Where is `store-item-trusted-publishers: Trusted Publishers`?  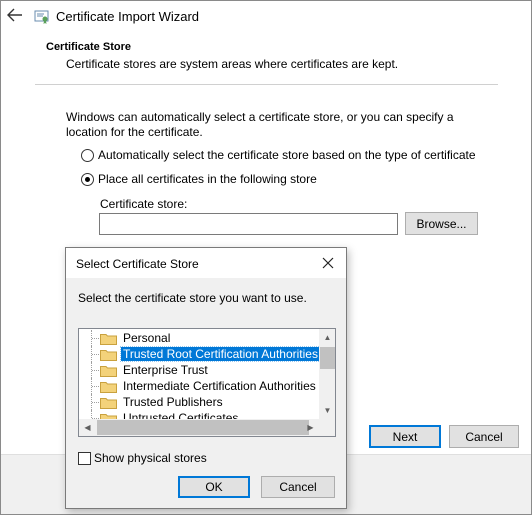 store-item-trusted-publishers: Trusted Publishers is located at coordinates (199, 402).